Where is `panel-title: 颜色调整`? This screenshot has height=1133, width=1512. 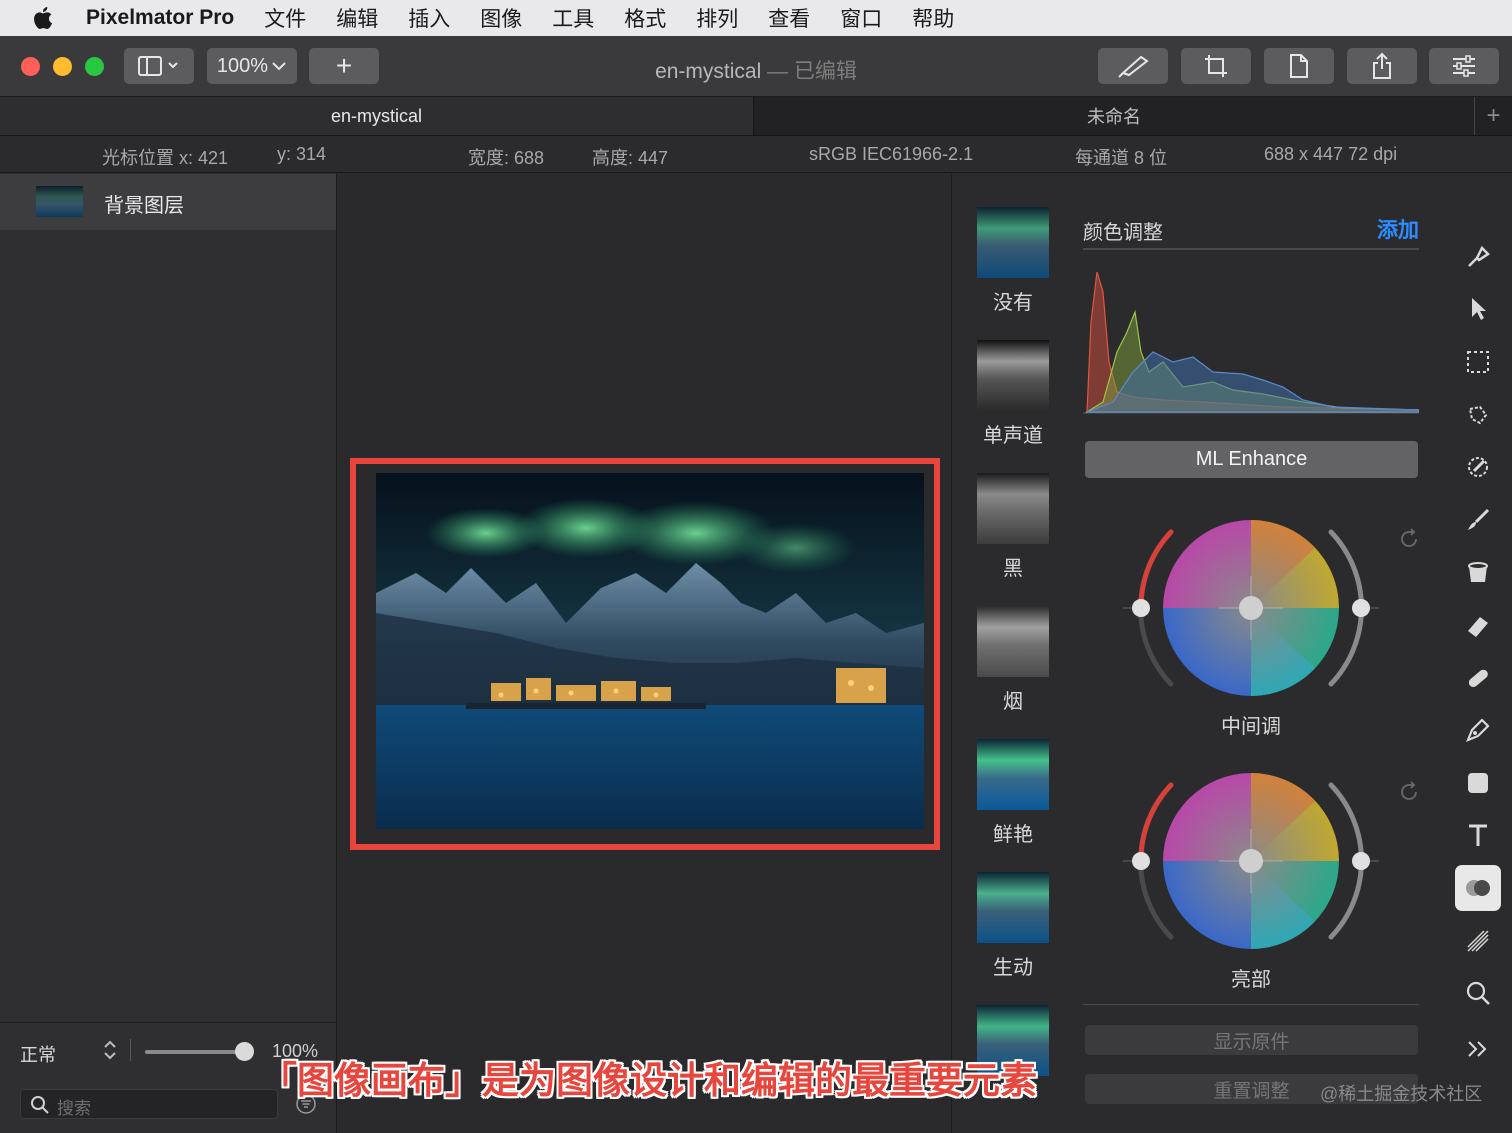
panel-title: 颜色调整 is located at coordinates (1123, 233).